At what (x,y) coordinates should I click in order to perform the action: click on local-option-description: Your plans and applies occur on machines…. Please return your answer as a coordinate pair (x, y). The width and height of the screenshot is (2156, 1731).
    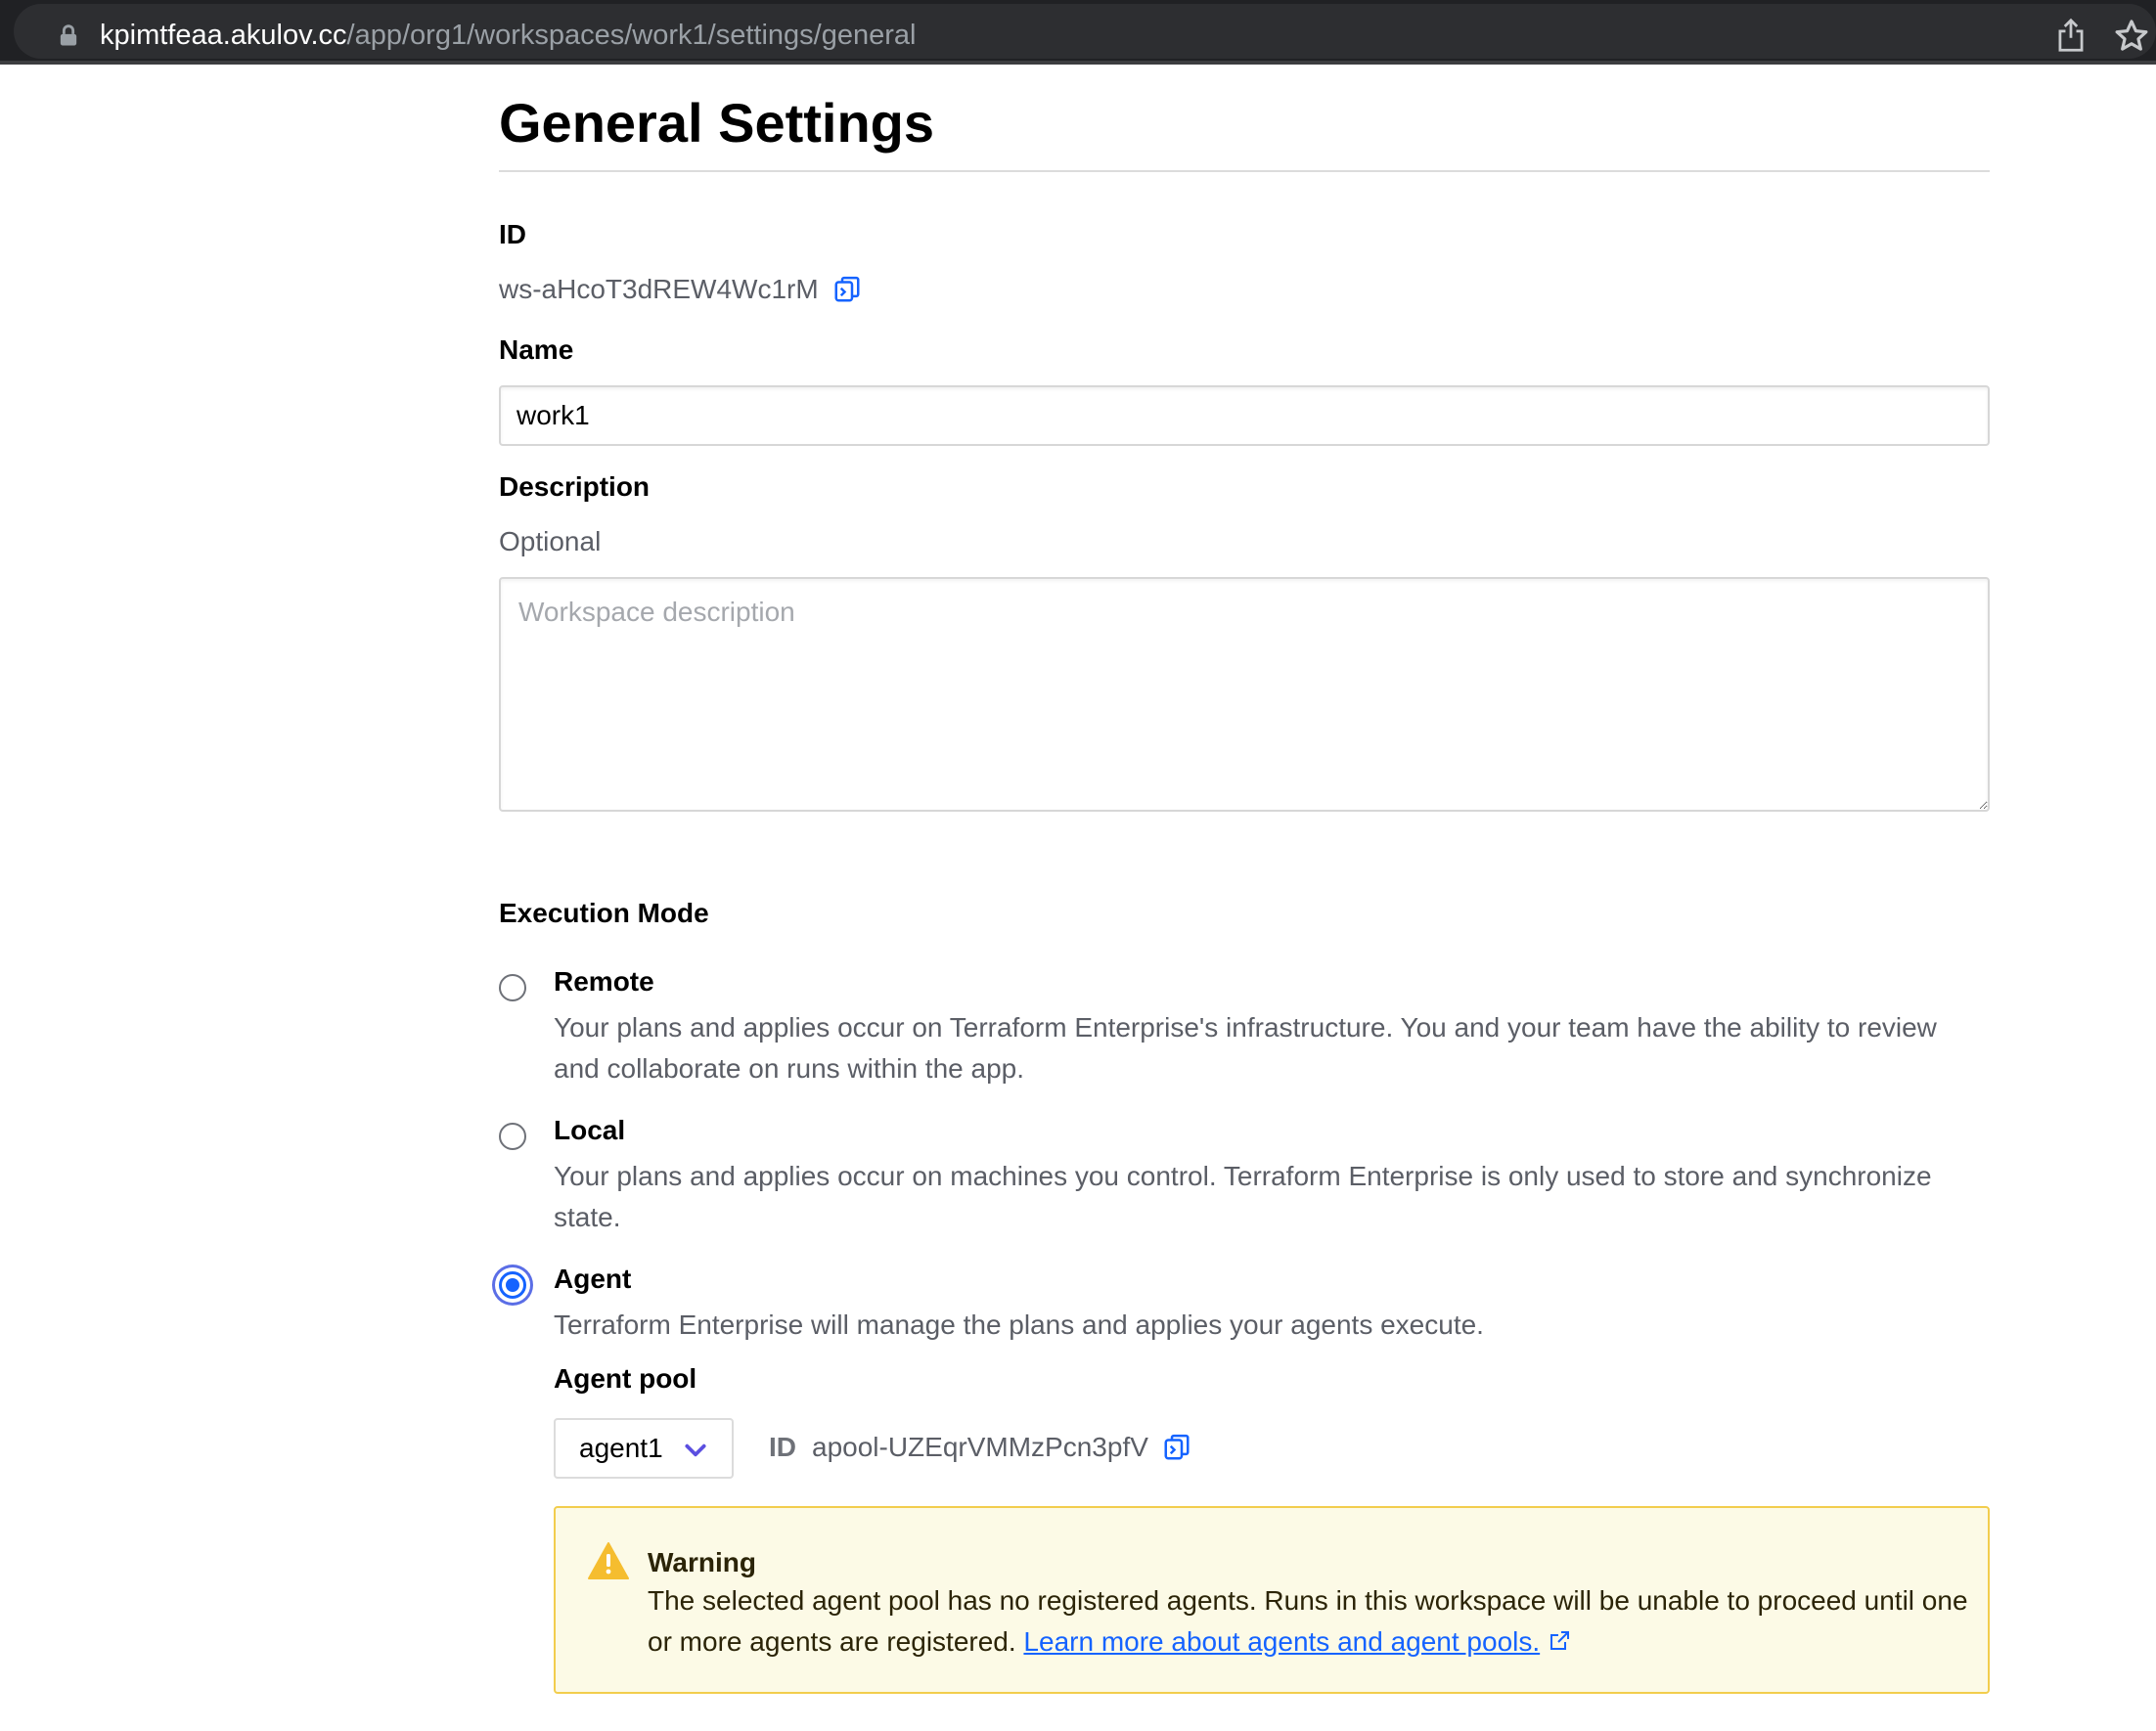
    Looking at the image, I should click on (1243, 1196).